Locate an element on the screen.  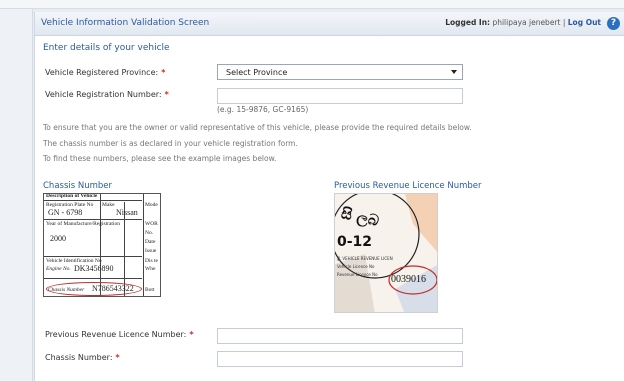
province-select-value: Select Province is located at coordinates (257, 72).